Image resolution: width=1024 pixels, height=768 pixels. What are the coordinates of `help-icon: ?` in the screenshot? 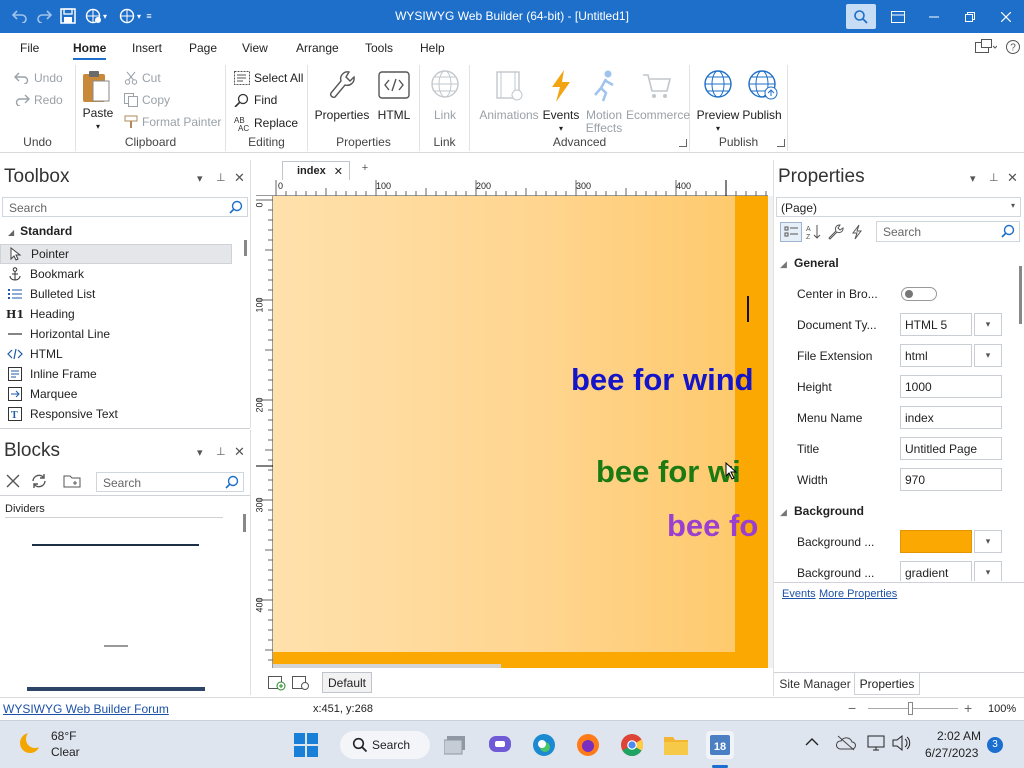 It's located at (1013, 47).